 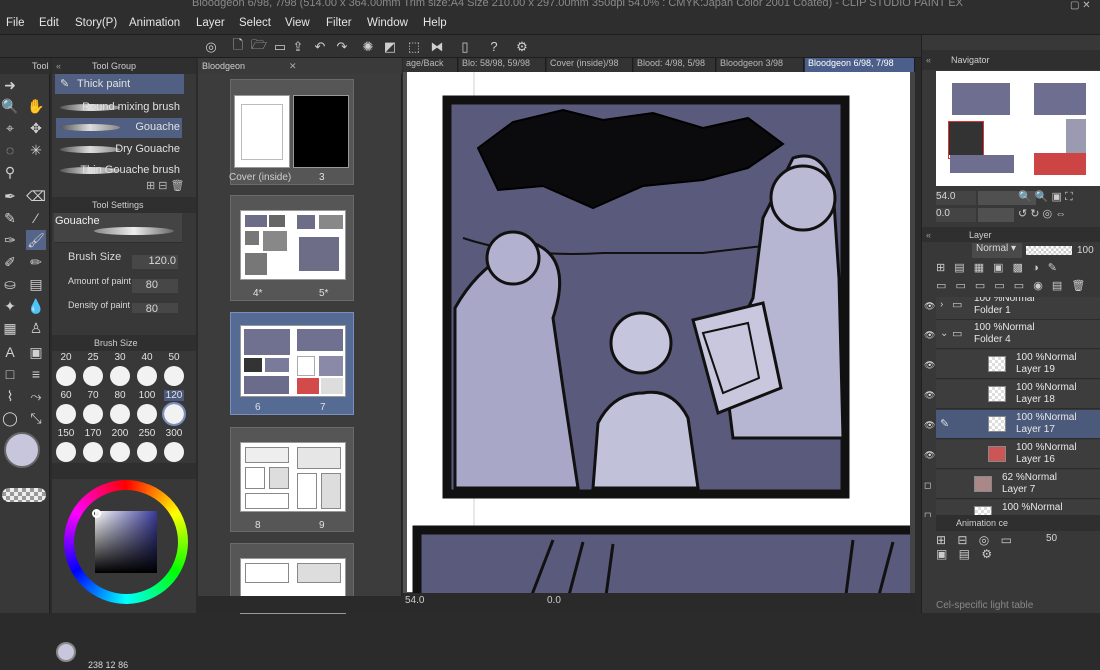 What do you see at coordinates (1012, 394) in the screenshot?
I see `layer-row-18: 👁 100 %Normal Layer 18` at bounding box center [1012, 394].